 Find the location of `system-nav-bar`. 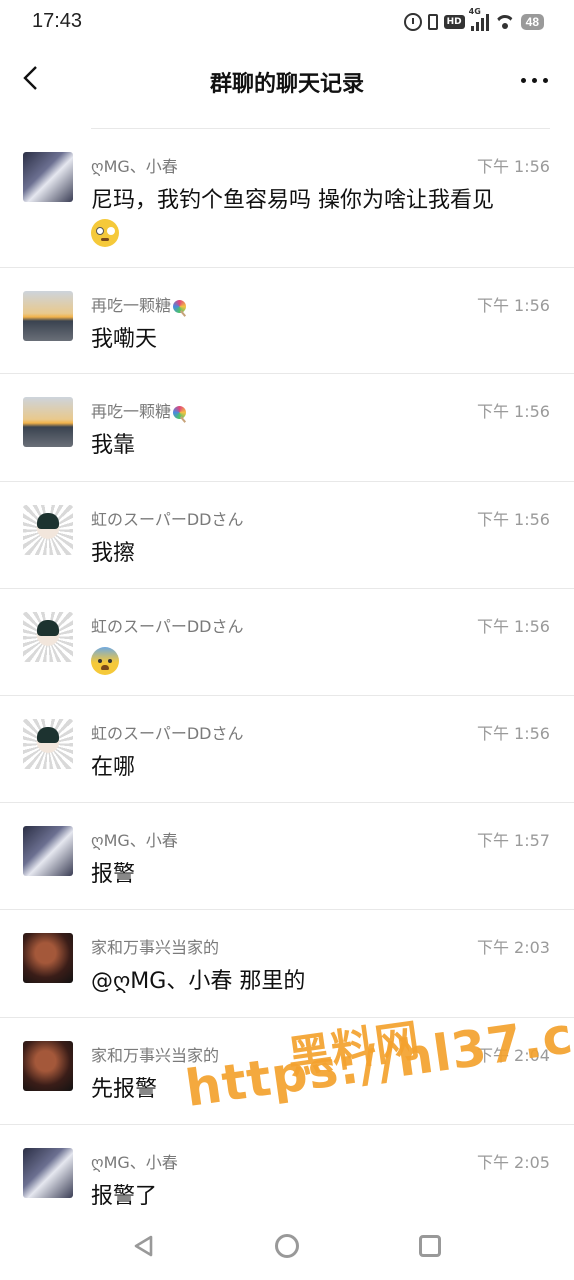

system-nav-bar is located at coordinates (287, 1246).